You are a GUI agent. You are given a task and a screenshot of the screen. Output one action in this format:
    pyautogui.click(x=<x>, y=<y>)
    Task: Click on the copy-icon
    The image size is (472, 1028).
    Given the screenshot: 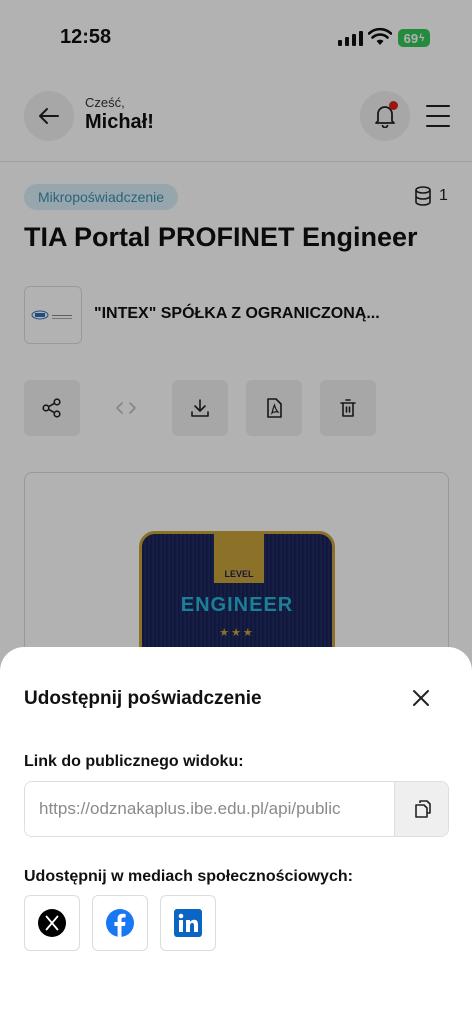 What is the action you would take?
    pyautogui.click(x=422, y=809)
    